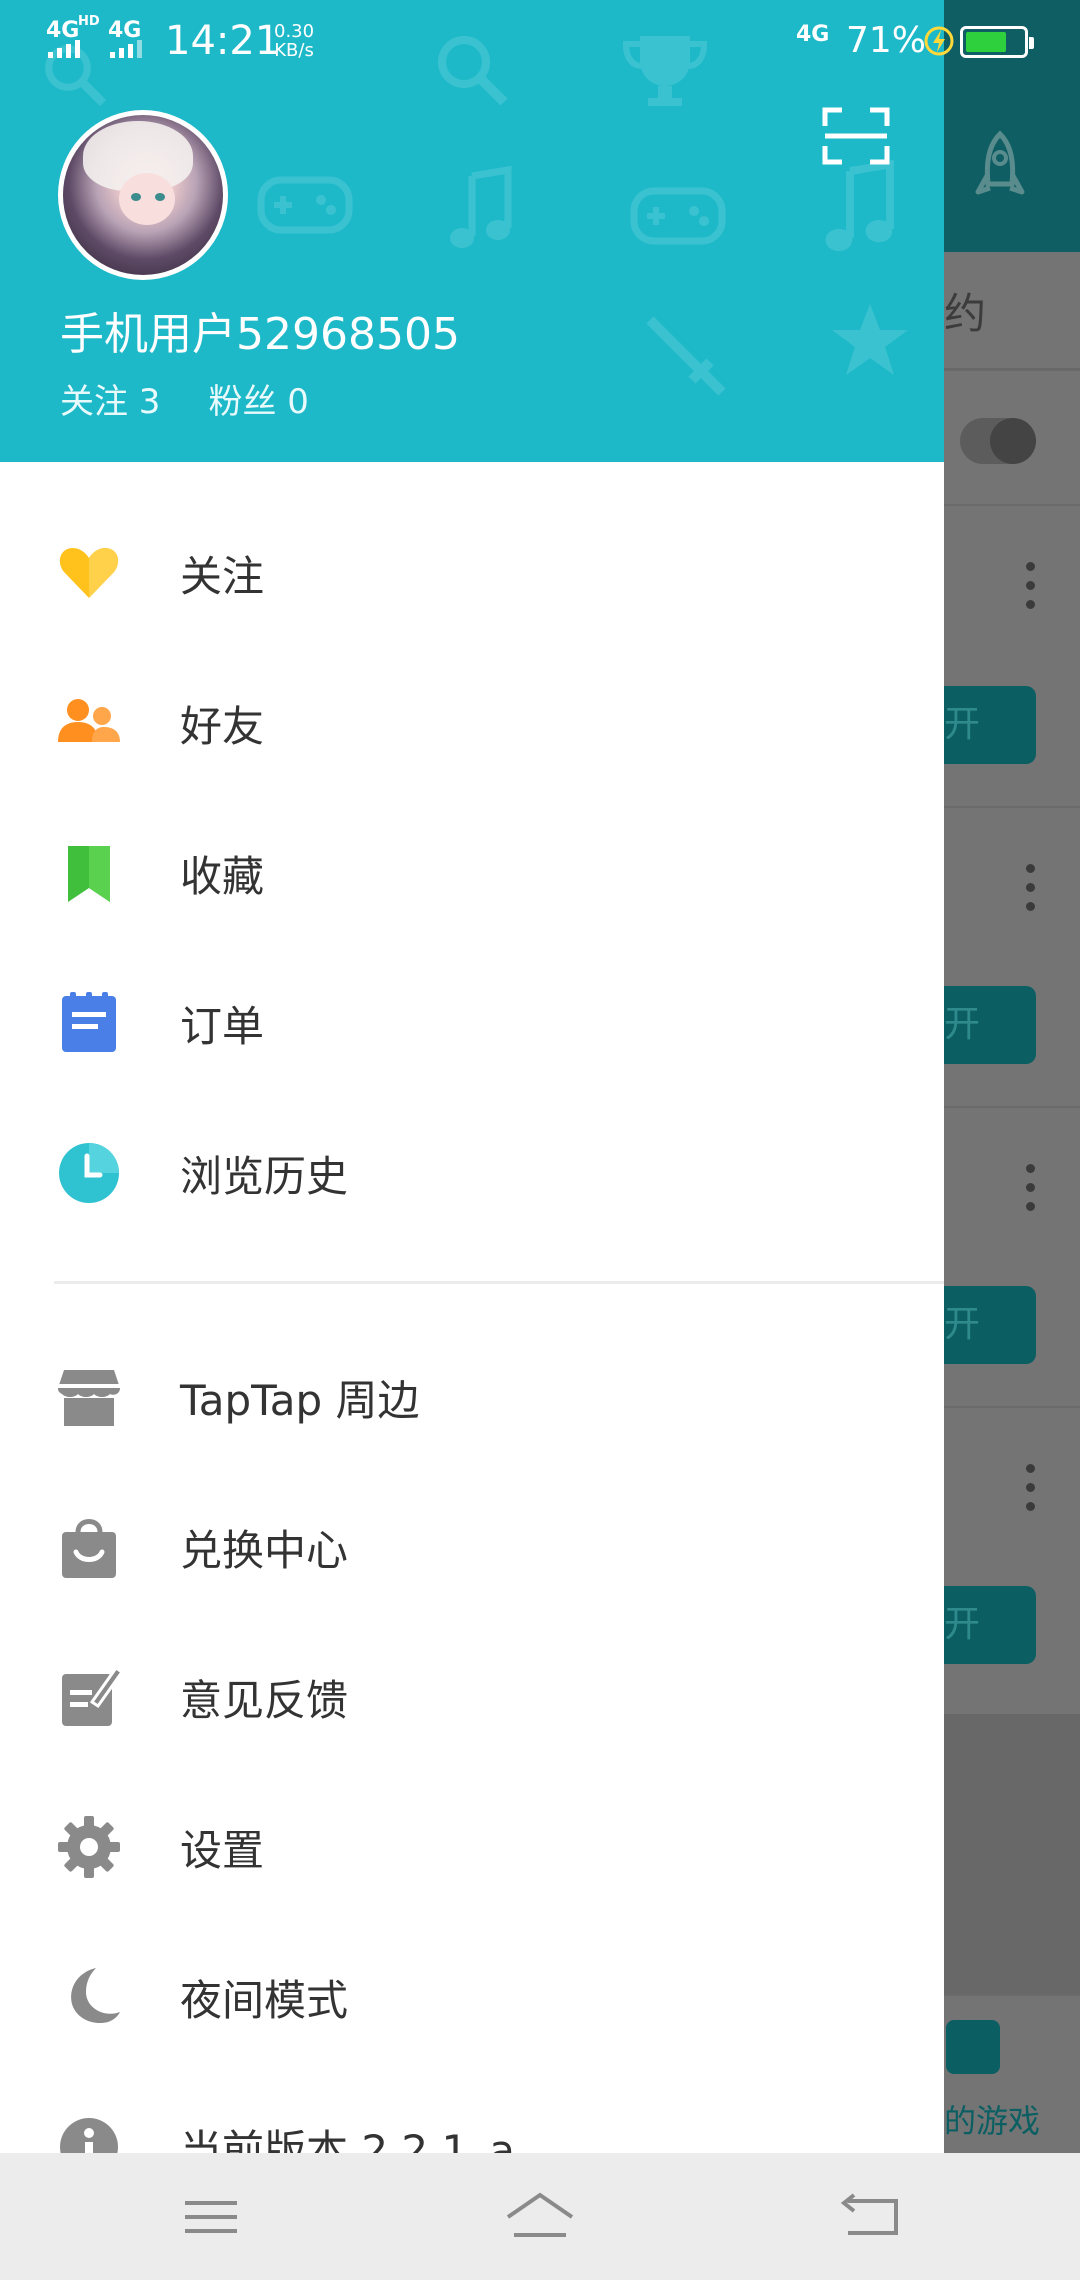 Image resolution: width=1080 pixels, height=2280 pixels. What do you see at coordinates (856, 136) in the screenshot?
I see `scan-icon` at bounding box center [856, 136].